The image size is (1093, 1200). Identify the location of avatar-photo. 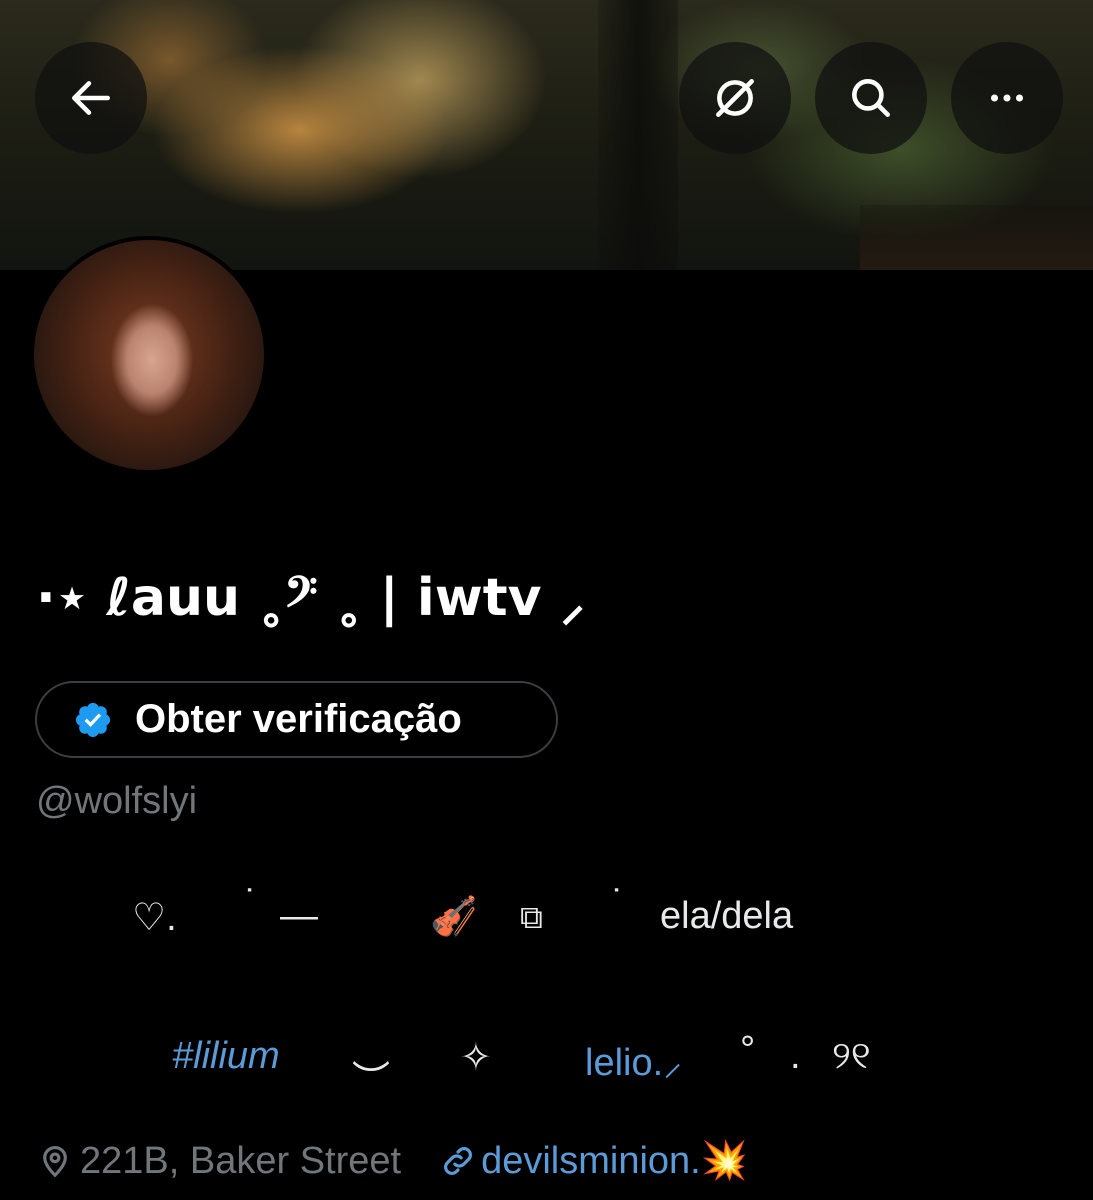
(149, 355).